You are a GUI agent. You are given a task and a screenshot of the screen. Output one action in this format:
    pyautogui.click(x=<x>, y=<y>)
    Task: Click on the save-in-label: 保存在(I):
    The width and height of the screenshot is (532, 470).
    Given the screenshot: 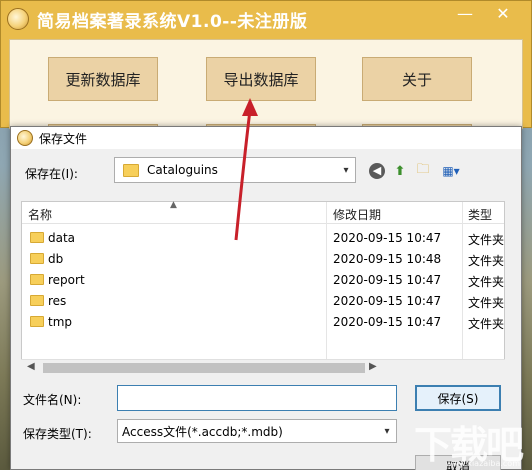 What is the action you would take?
    pyautogui.click(x=51, y=174)
    